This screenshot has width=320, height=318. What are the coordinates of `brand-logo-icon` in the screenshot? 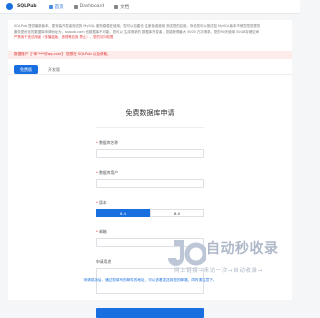 It's located at (9, 6).